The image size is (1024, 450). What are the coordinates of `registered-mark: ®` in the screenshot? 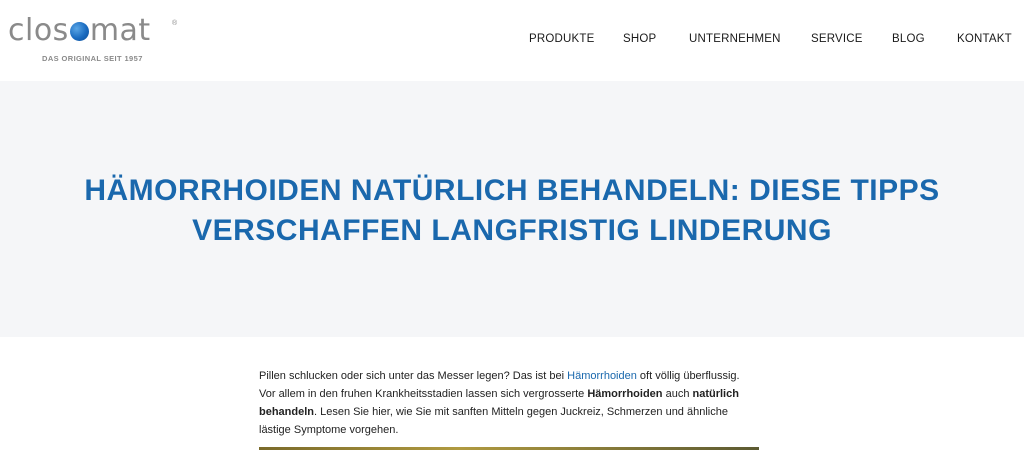 It's located at (175, 23).